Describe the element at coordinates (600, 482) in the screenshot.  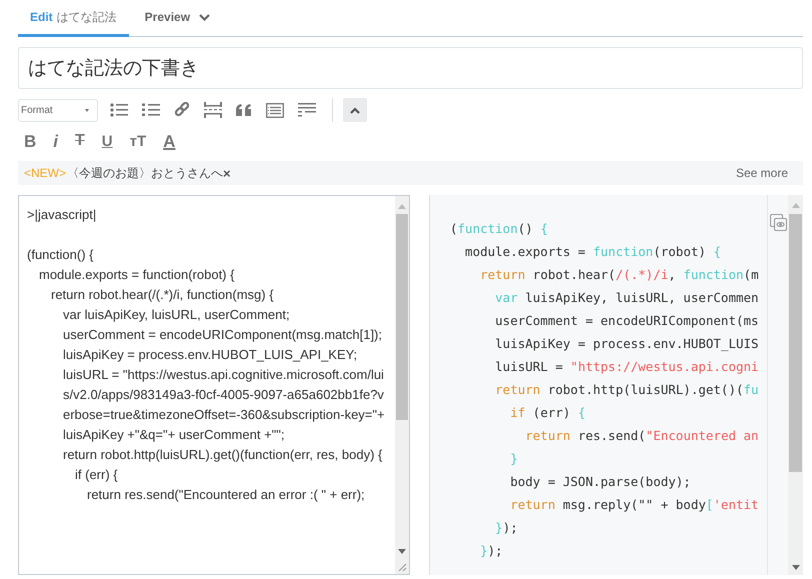
I see `code-line: body = JSON.parse(body);` at that location.